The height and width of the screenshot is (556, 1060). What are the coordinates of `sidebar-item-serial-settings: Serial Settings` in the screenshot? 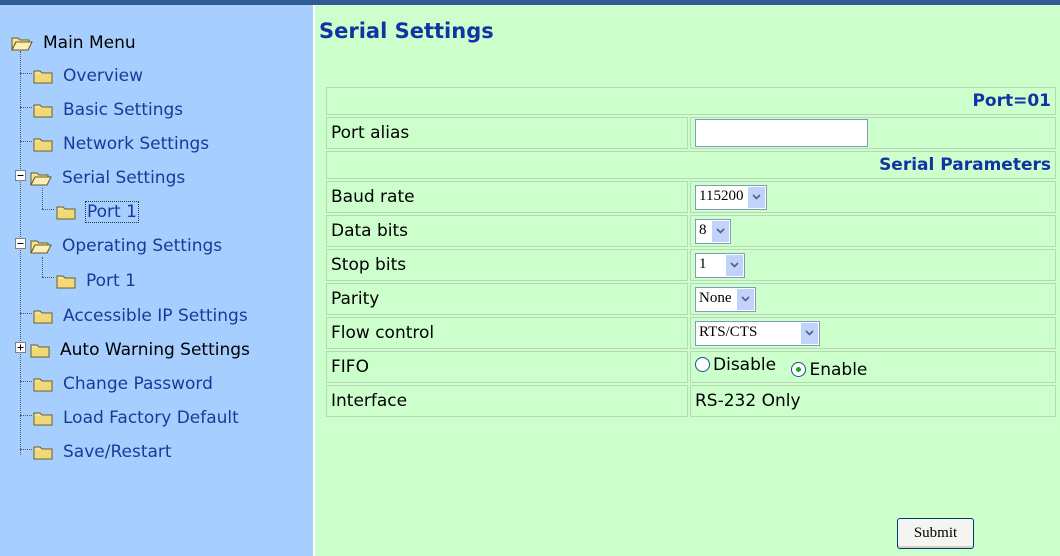 It's located at (107, 178).